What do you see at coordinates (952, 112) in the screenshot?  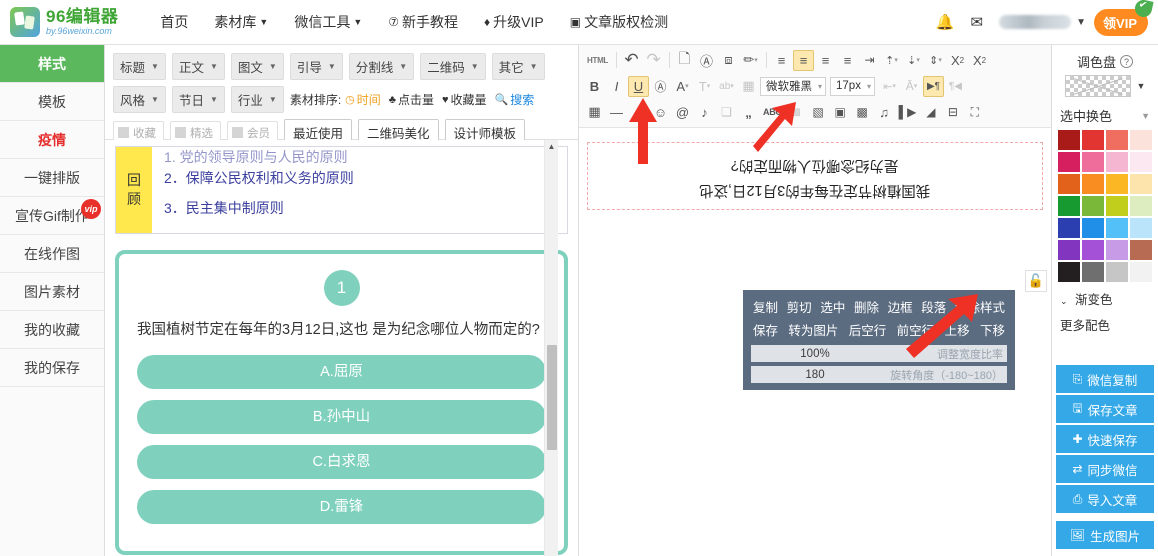 I see `template-icon: ⊟` at bounding box center [952, 112].